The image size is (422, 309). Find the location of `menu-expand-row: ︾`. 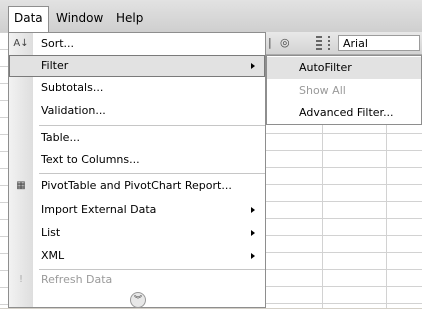

menu-expand-row: ︾ is located at coordinates (137, 298).